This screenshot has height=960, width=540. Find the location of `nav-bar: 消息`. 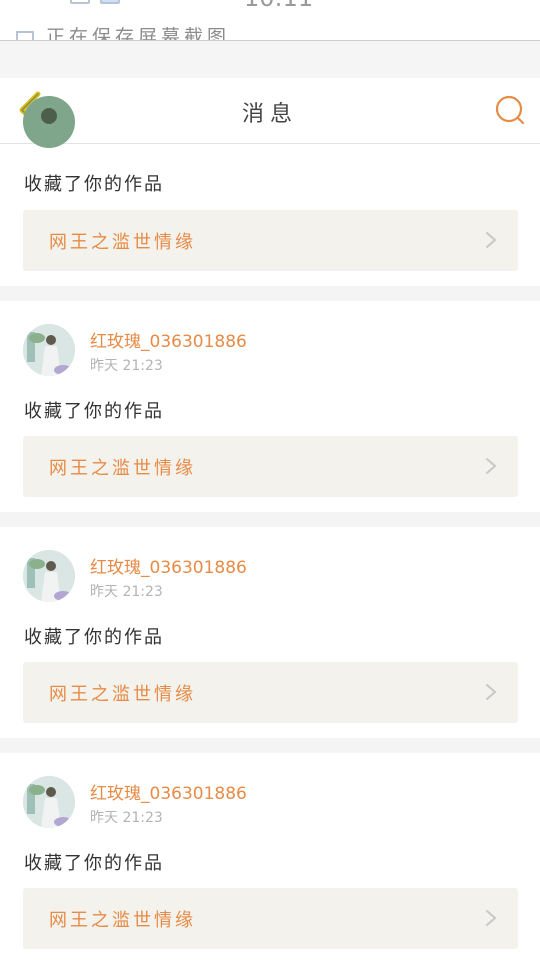

nav-bar: 消息 is located at coordinates (270, 111).